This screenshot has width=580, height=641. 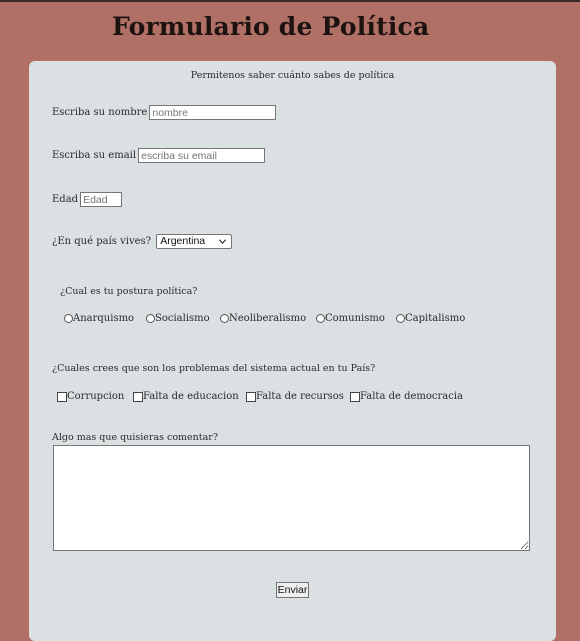 I want to click on chevron-down-icon, so click(x=223, y=241).